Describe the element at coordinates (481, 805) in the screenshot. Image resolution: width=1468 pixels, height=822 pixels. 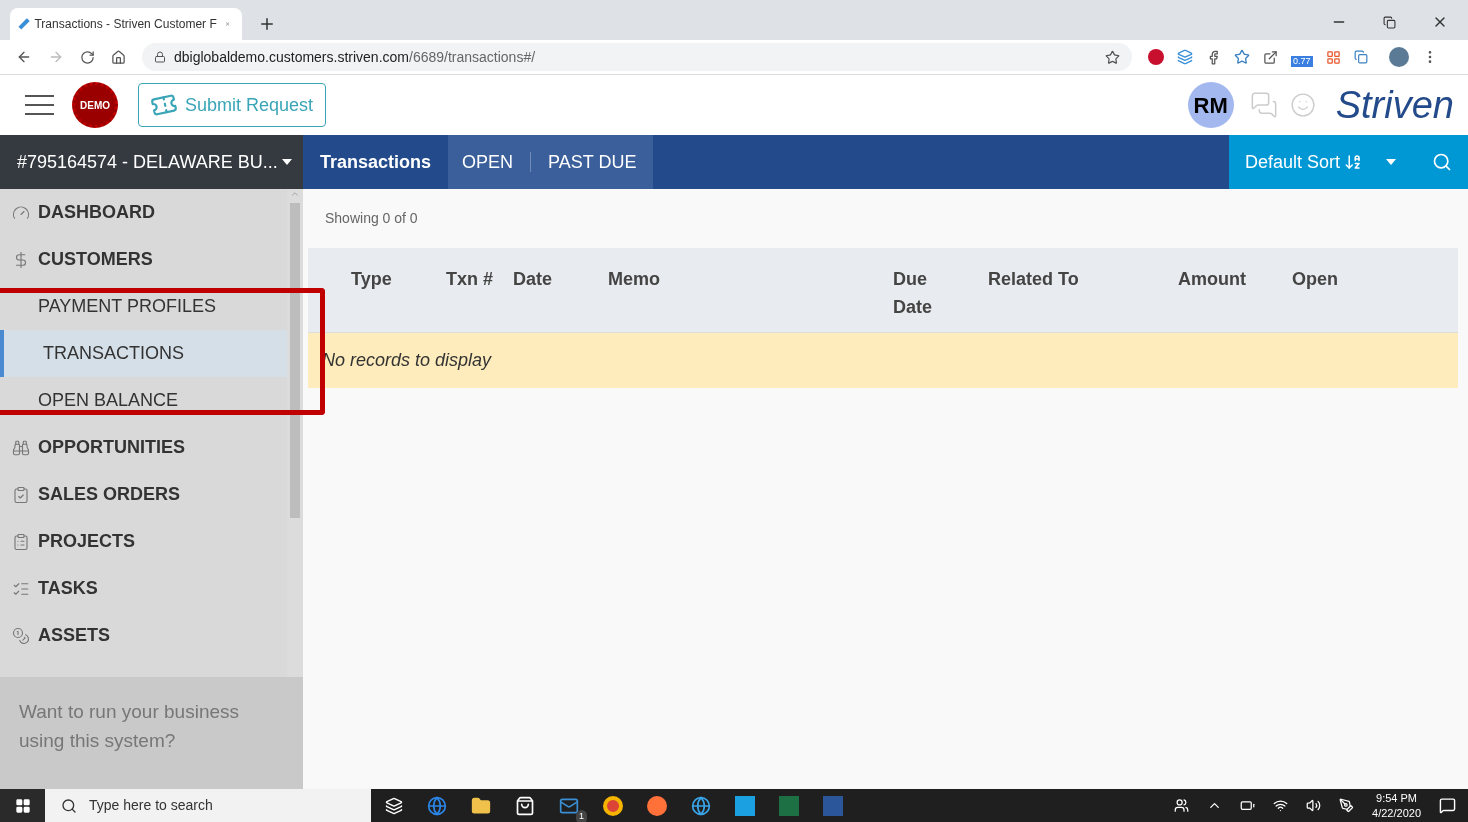
I see `folder-icon` at that location.